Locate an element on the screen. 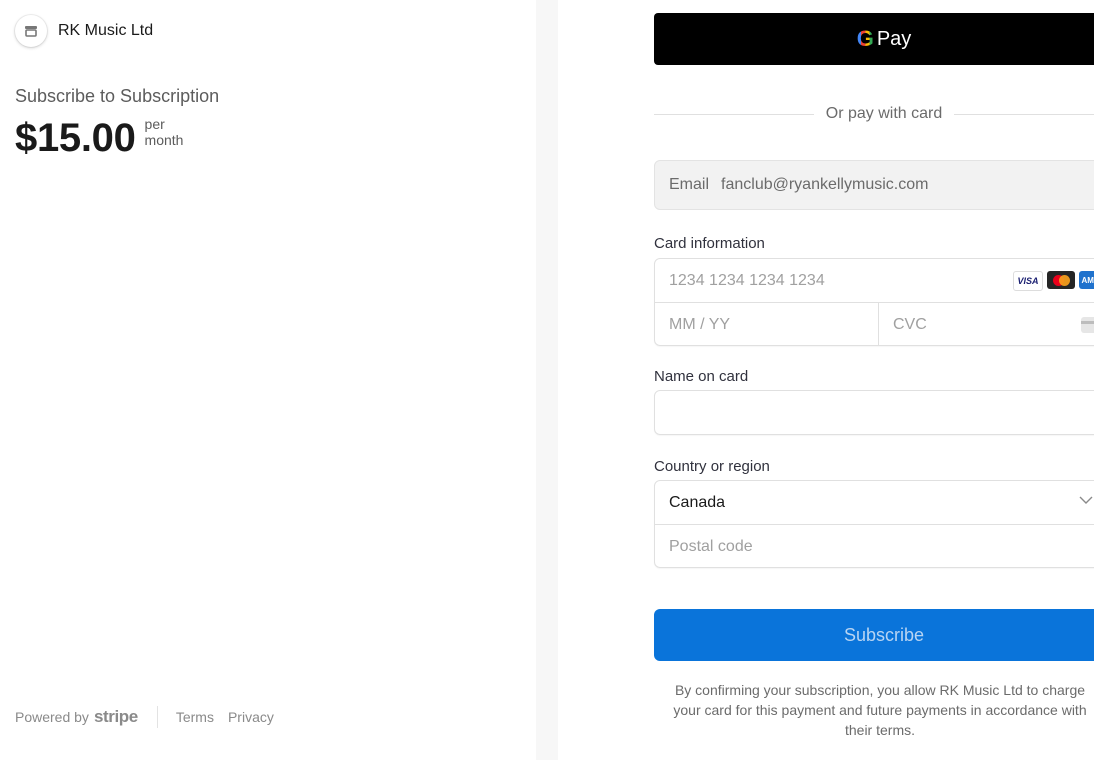  privacy-link: Privacy is located at coordinates (251, 717).